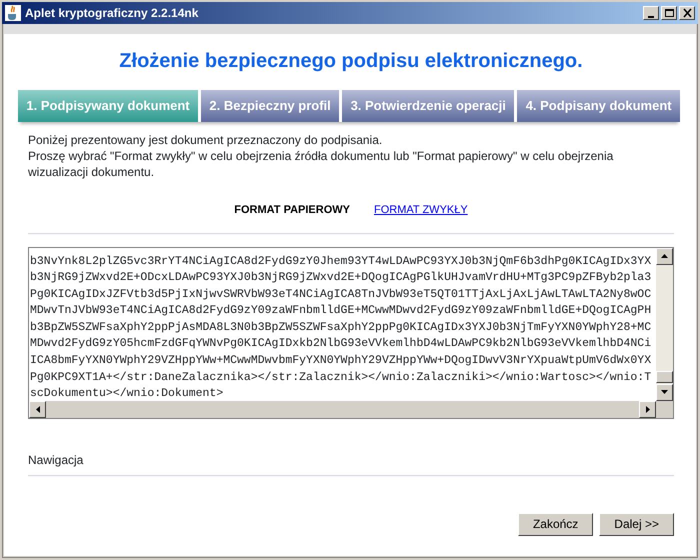 The height and width of the screenshot is (560, 700). I want to click on format-label: FORMAT PAPIEROWY, so click(292, 210).